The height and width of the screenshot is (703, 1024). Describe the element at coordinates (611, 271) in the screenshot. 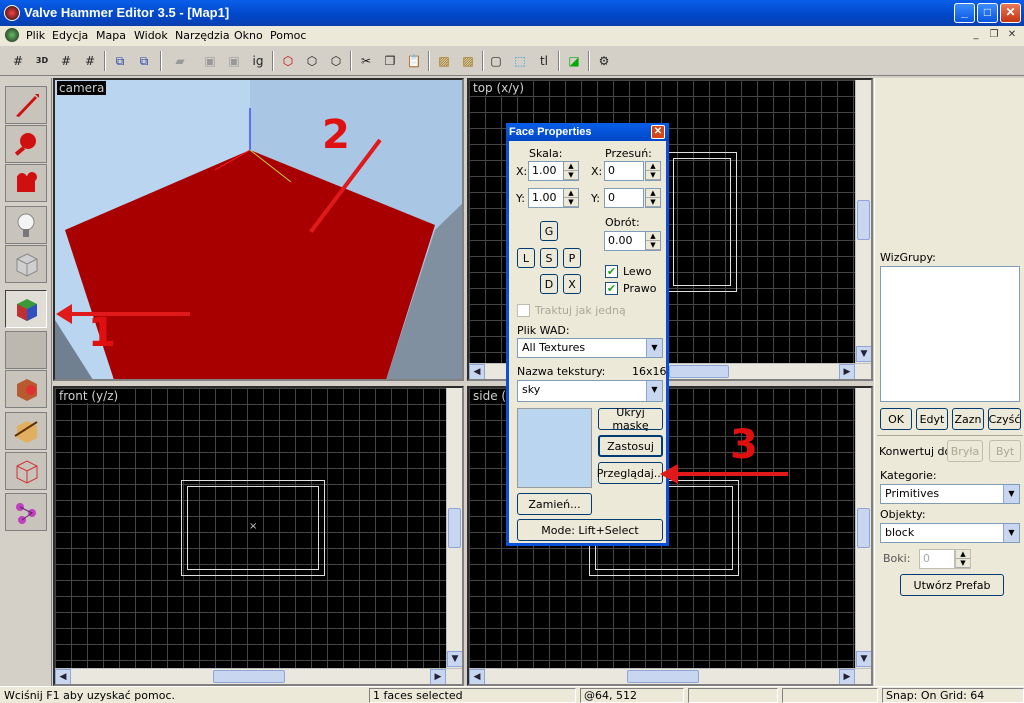

I see `lewo-checkbox: ✔` at that location.